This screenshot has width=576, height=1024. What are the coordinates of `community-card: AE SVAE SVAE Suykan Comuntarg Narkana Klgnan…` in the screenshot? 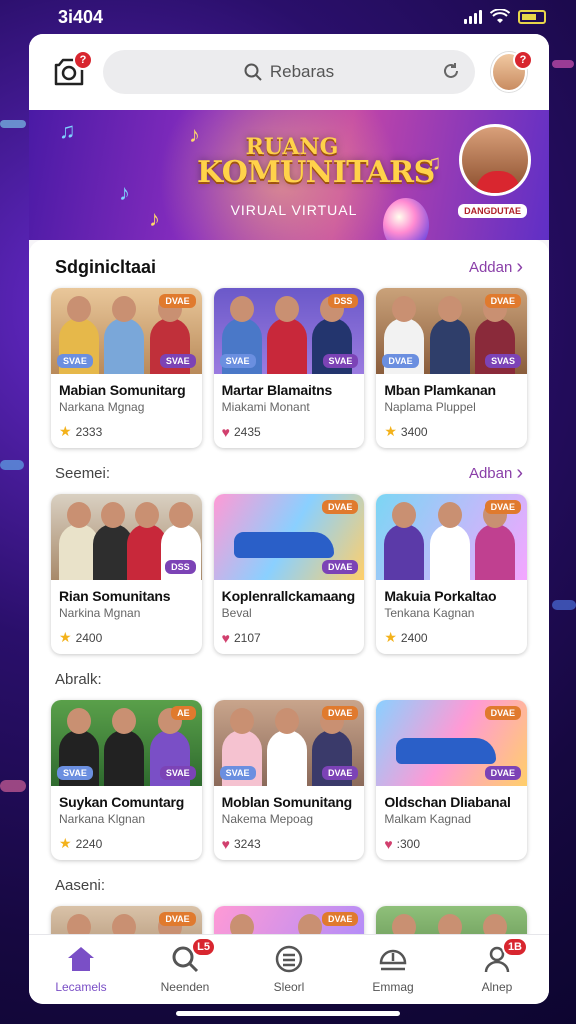 It's located at (126, 780).